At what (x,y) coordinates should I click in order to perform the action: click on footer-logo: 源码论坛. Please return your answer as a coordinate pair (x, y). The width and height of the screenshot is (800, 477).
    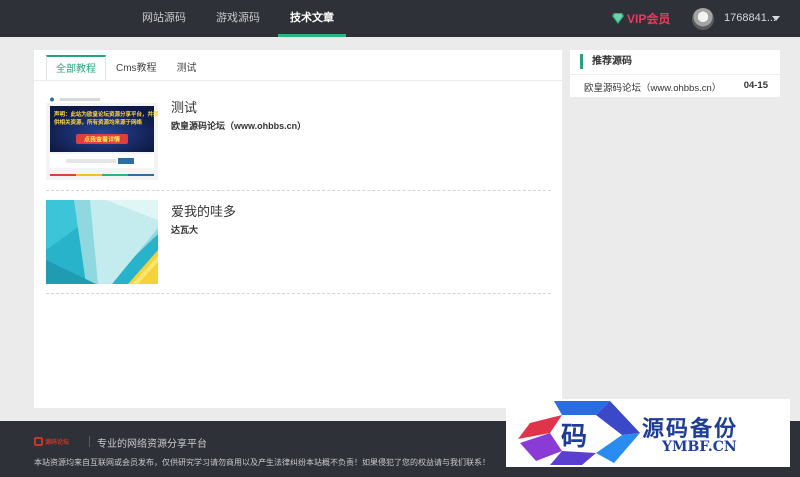
    Looking at the image, I should click on (56, 441).